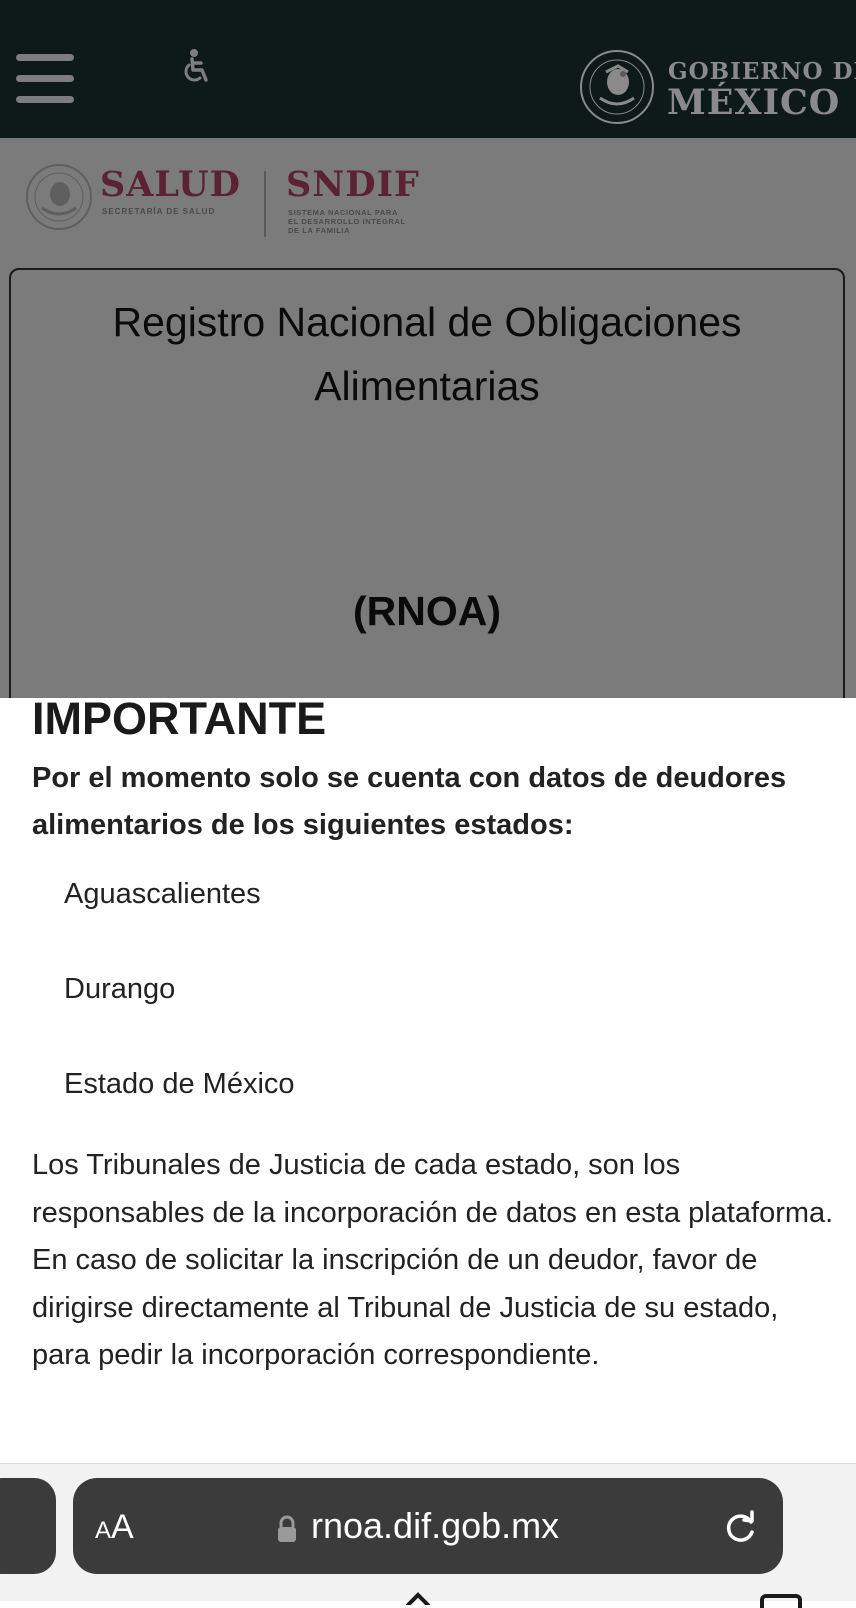 This screenshot has height=1608, width=856. I want to click on url-text: rnoa.dif.gob.mx, so click(435, 1526).